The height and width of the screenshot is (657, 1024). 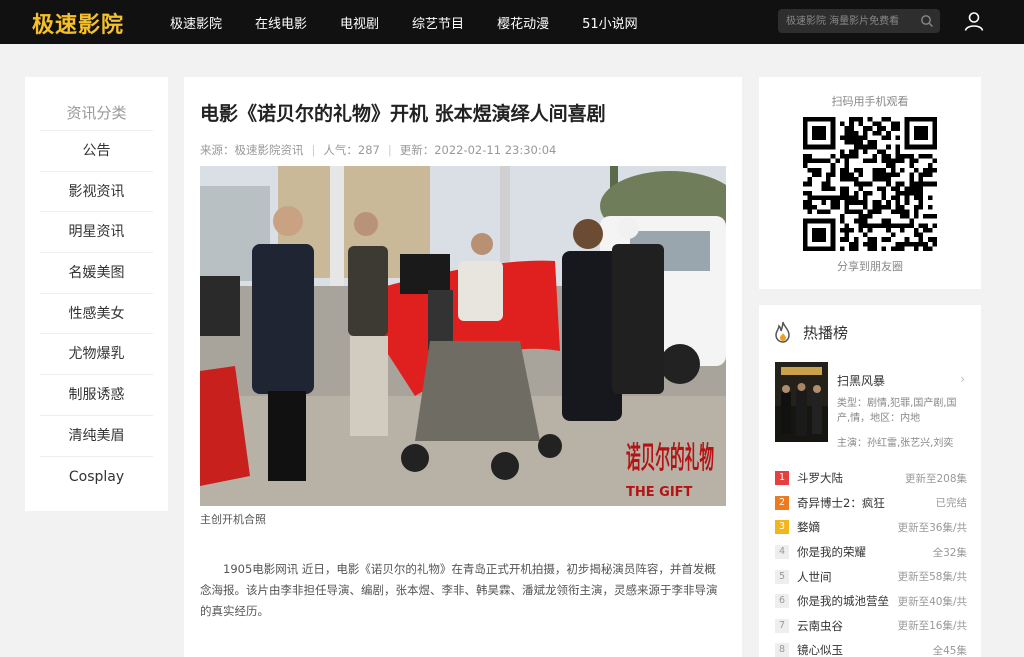 I want to click on rank-item: 8 镜心似玉 全45集, so click(x=871, y=647).